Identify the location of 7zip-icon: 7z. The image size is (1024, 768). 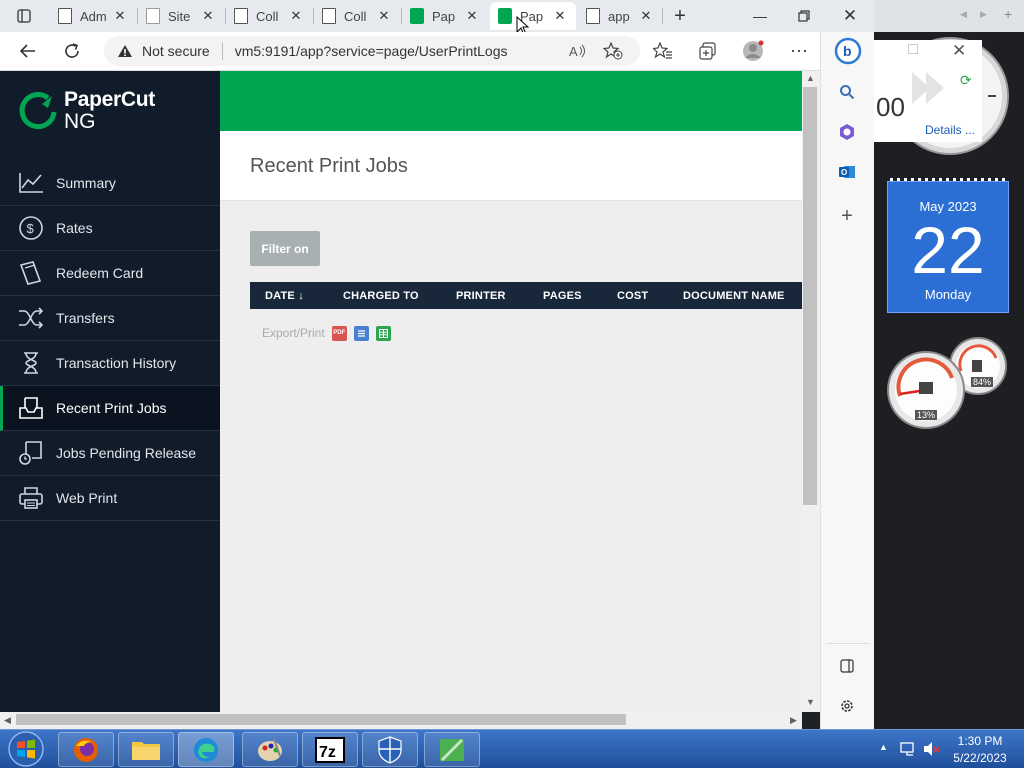
(330, 749).